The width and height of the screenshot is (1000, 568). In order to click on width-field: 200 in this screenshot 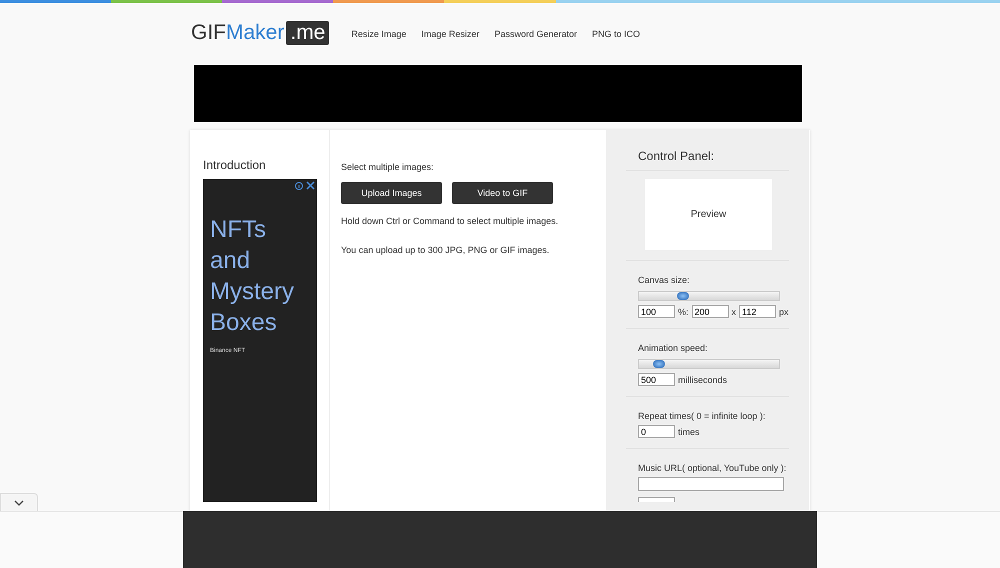, I will do `click(710, 311)`.